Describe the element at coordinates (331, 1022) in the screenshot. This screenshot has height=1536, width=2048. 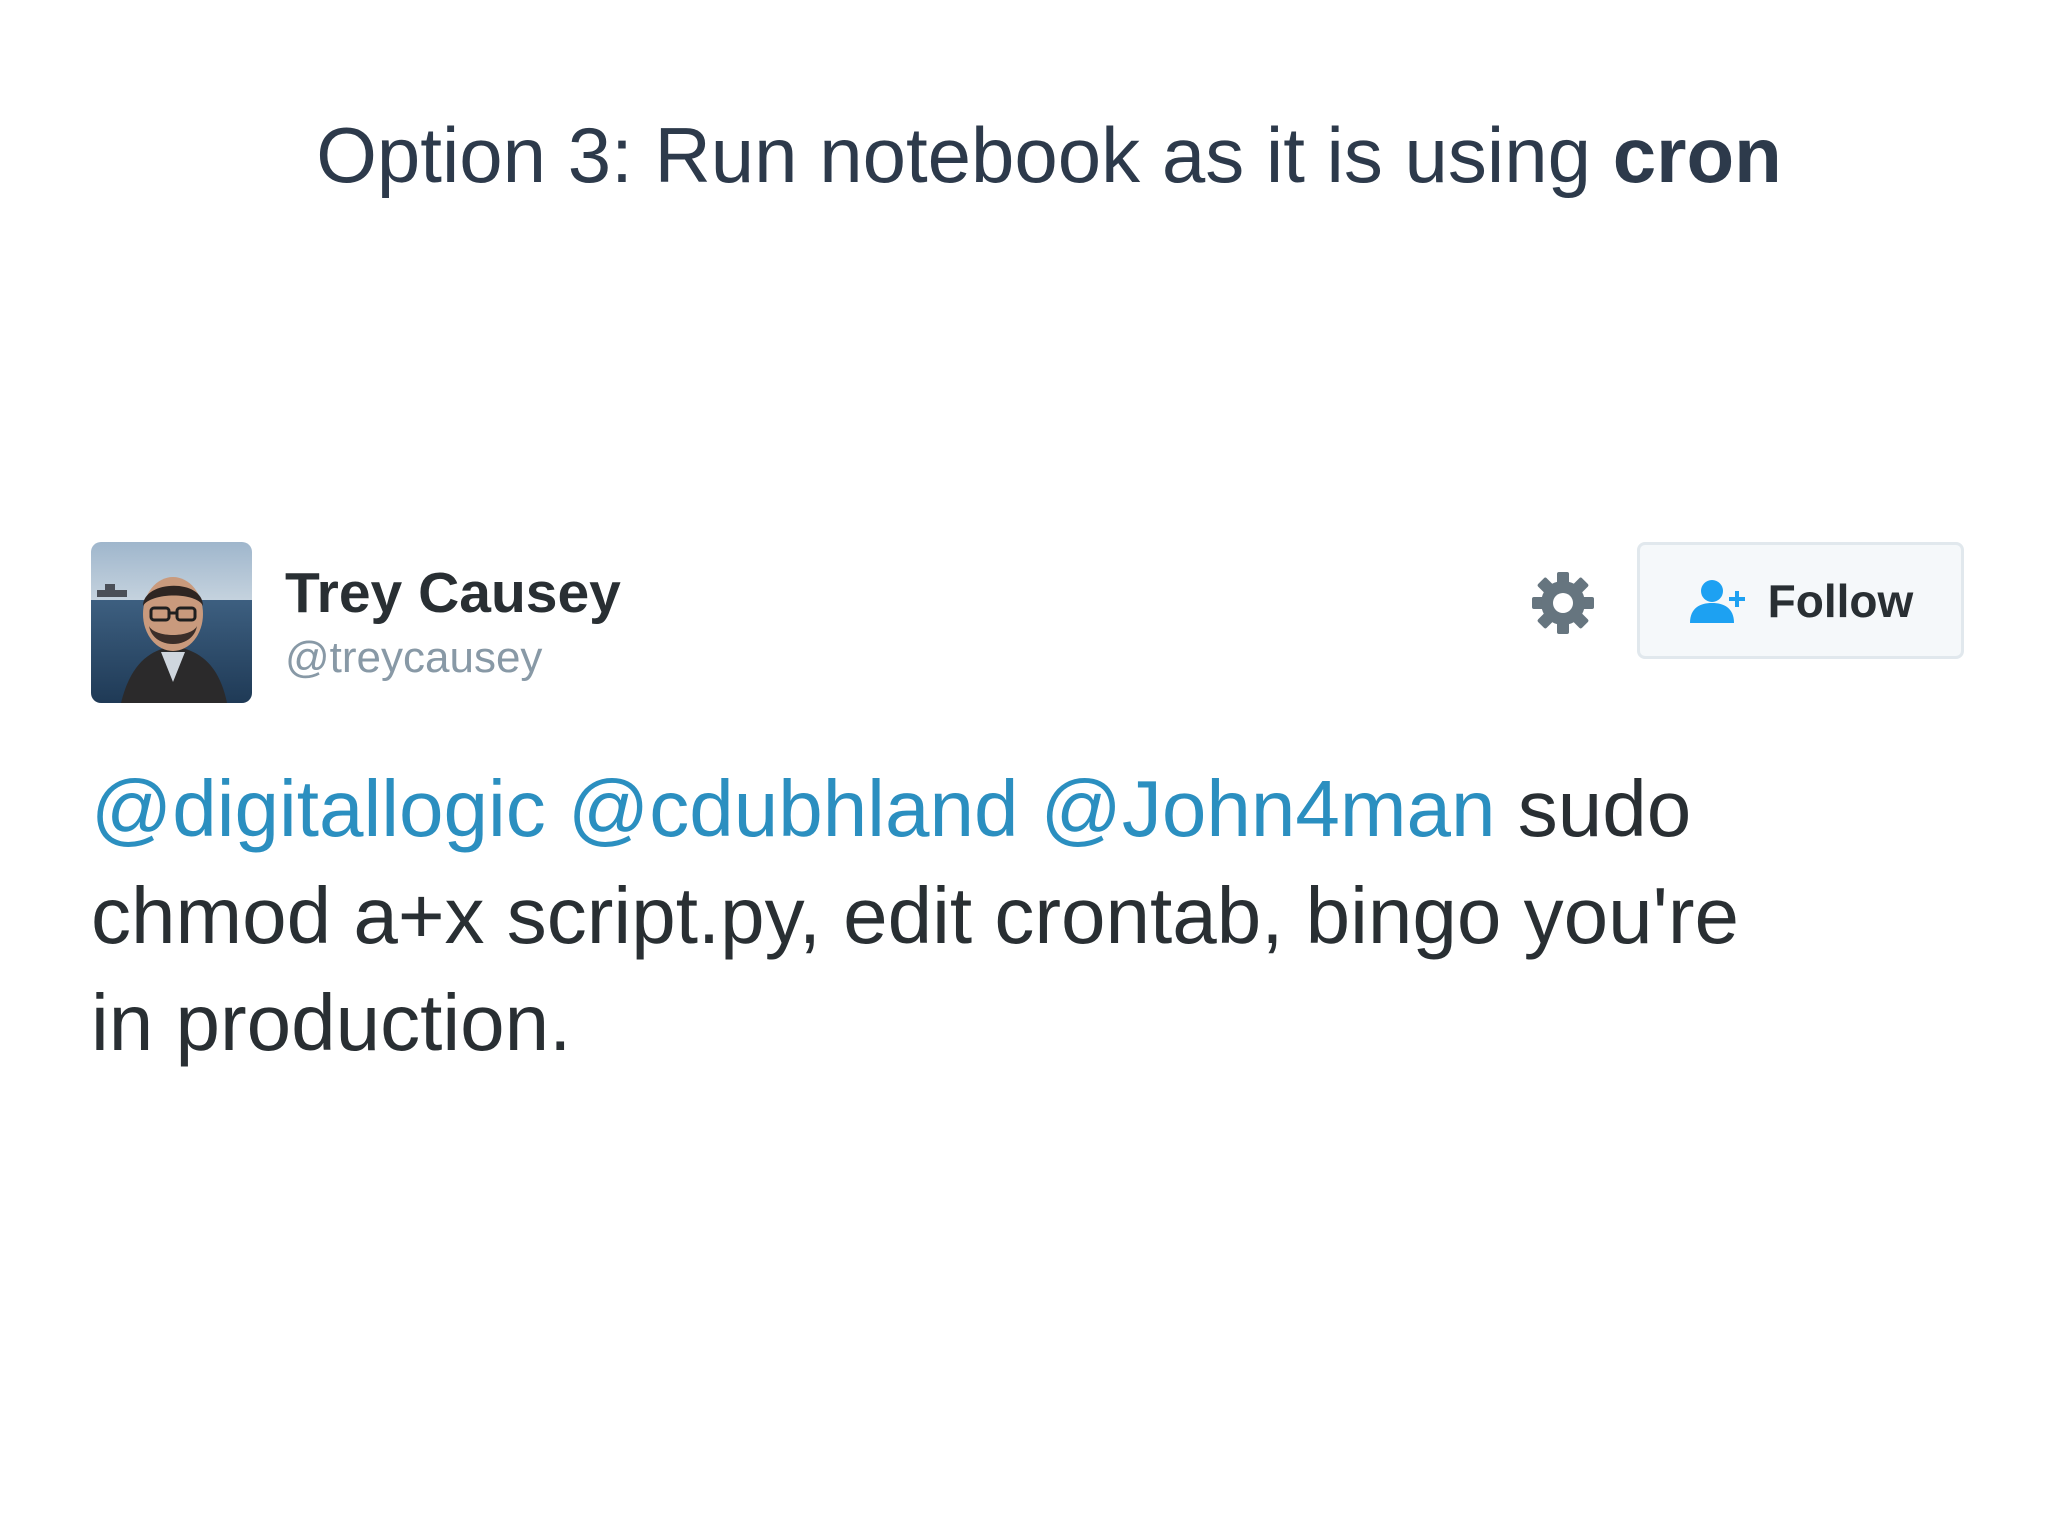
I see `tweet-text-line-3: in production.` at that location.